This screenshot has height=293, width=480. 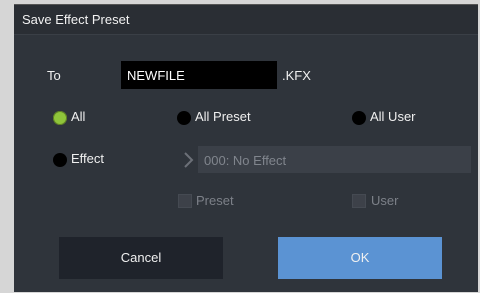 What do you see at coordinates (88, 158) in the screenshot?
I see `radio-effect-label: Effect` at bounding box center [88, 158].